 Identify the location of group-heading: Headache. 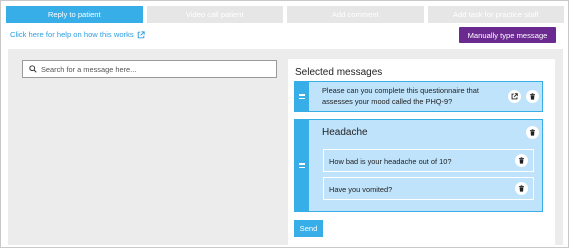
(345, 132).